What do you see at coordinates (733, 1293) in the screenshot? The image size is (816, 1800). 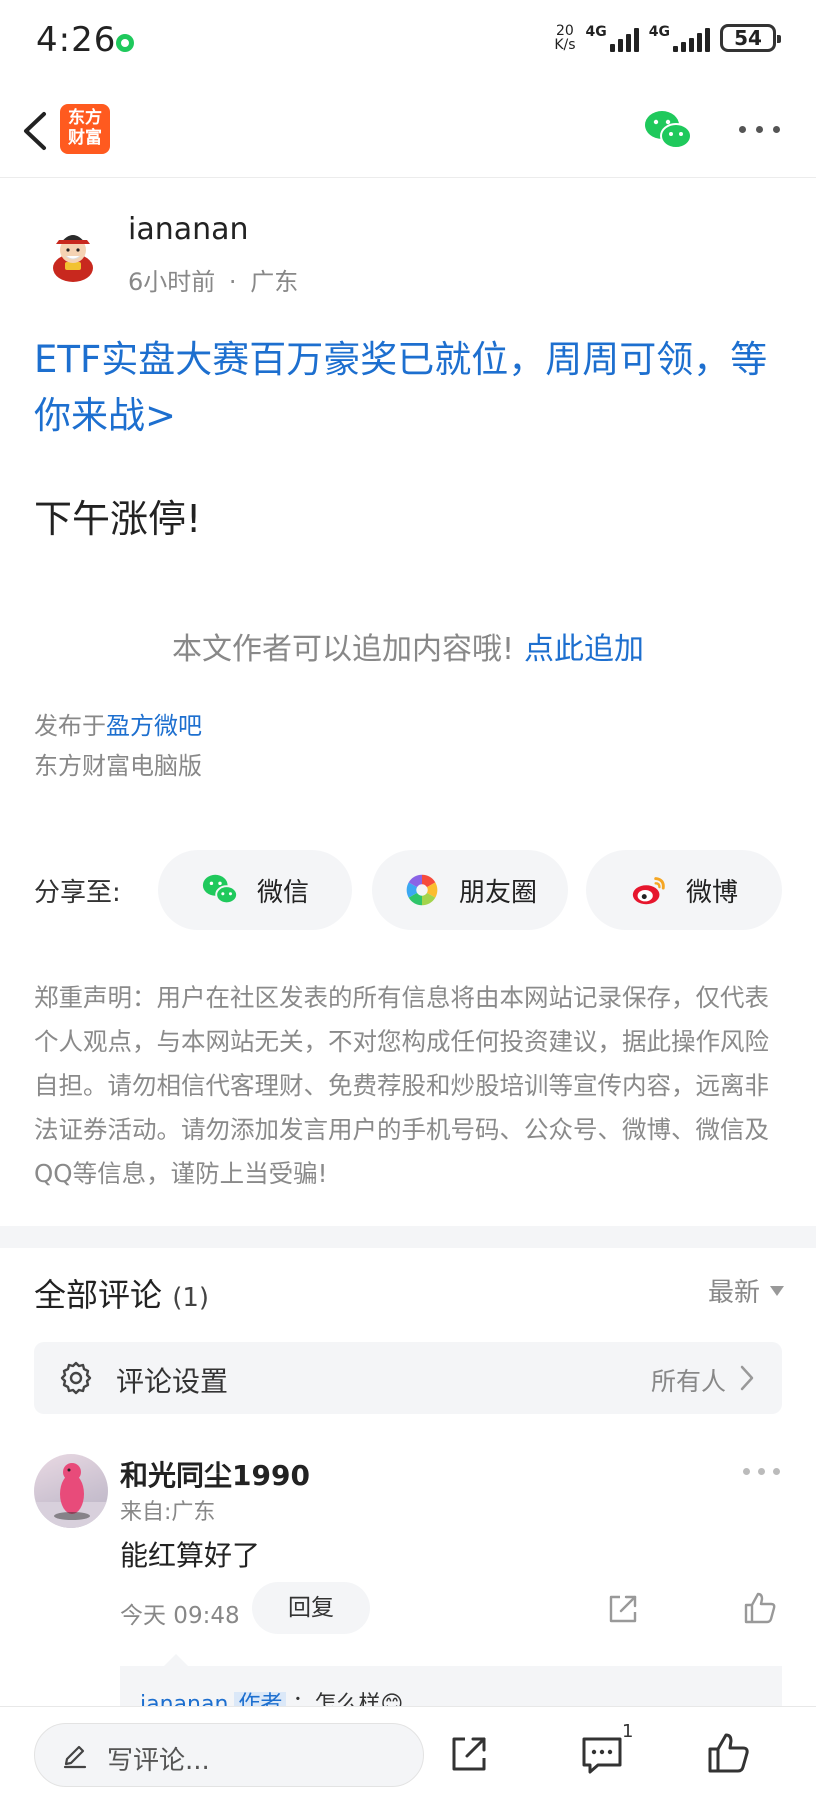 I see `sort-label: 最新` at bounding box center [733, 1293].